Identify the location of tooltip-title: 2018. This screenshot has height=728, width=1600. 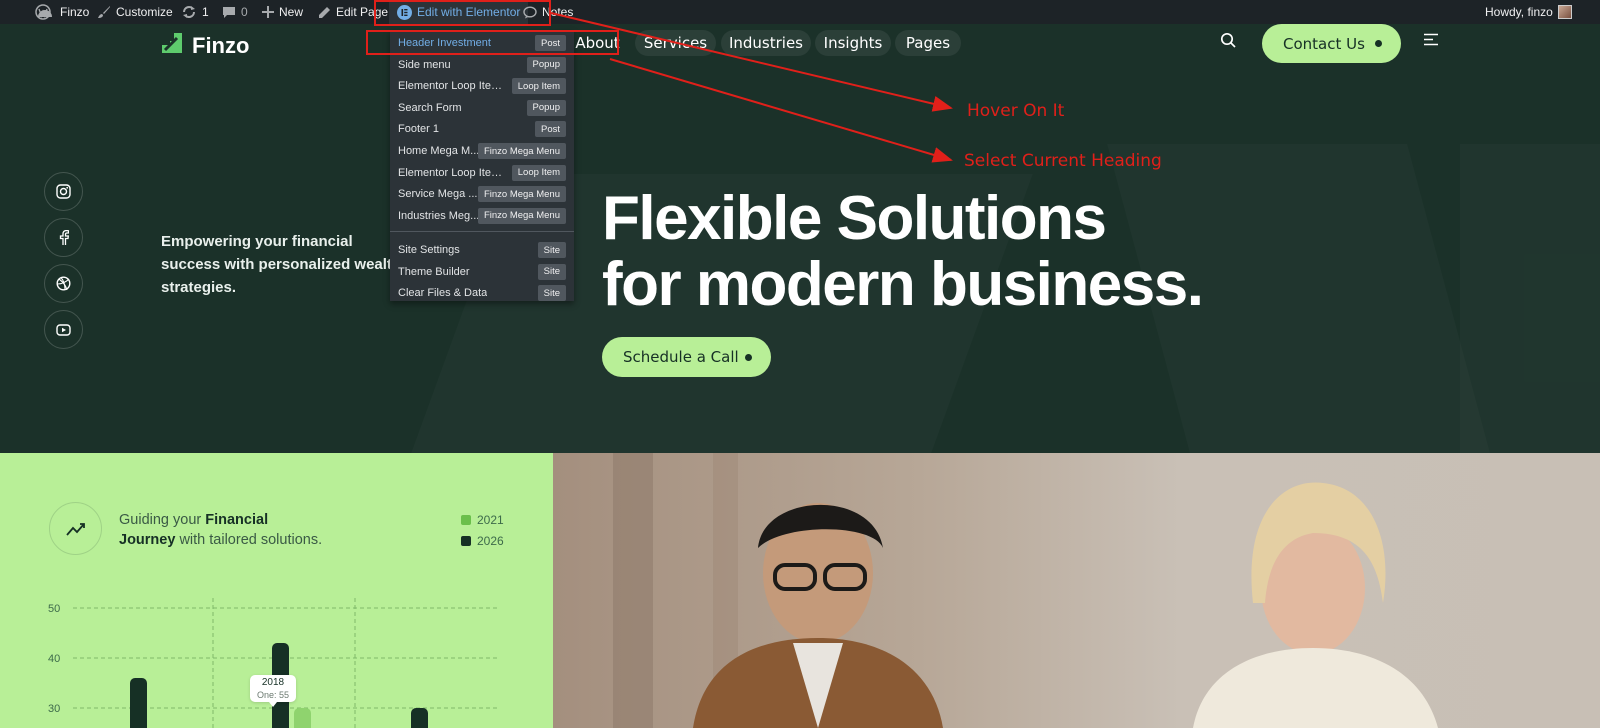
(273, 682).